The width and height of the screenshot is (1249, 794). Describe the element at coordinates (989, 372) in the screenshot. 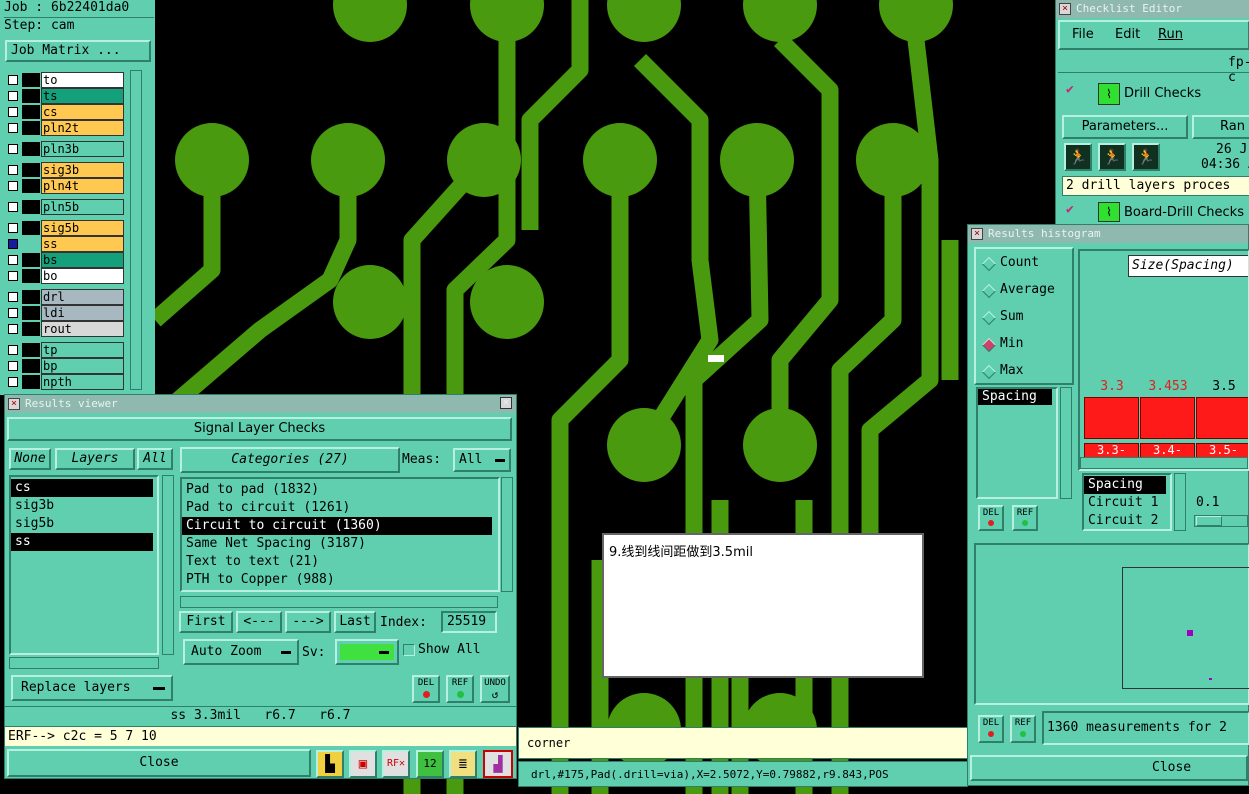

I see `radio-max-icon` at that location.